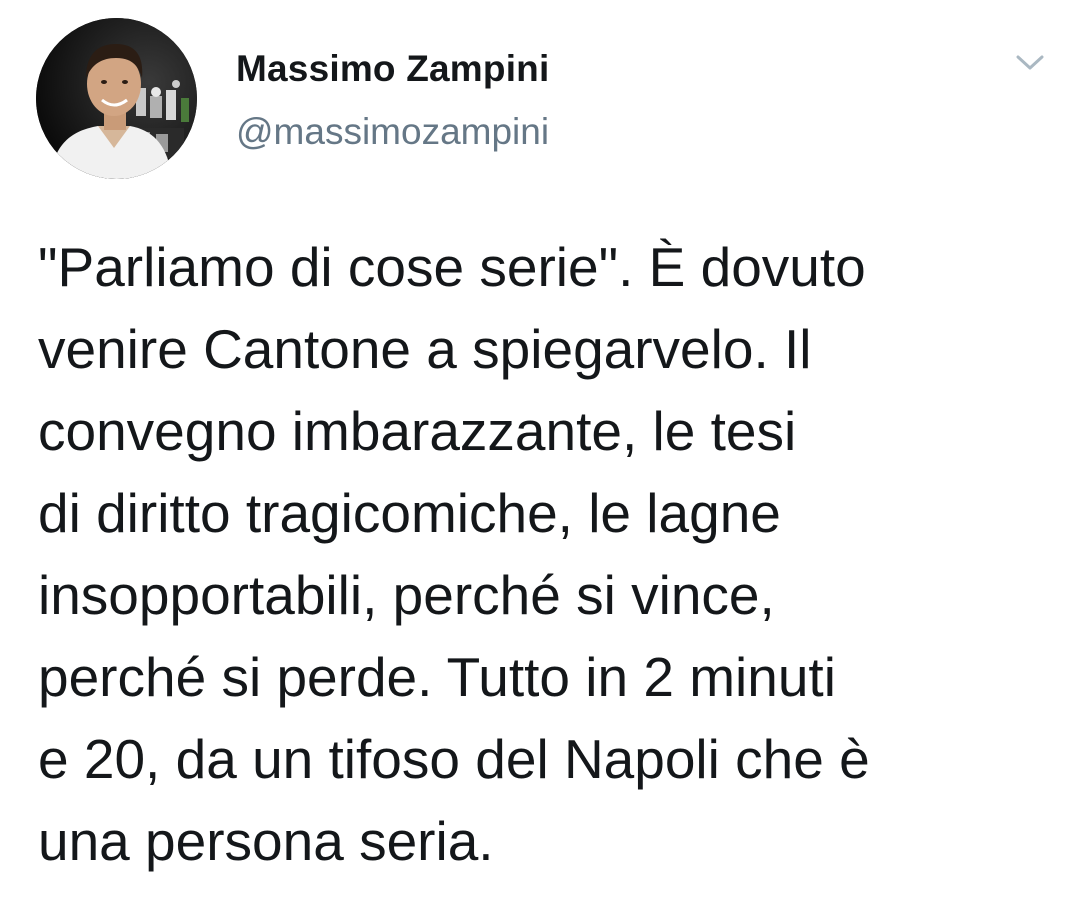  I want to click on avatar-photo-icon, so click(116, 98).